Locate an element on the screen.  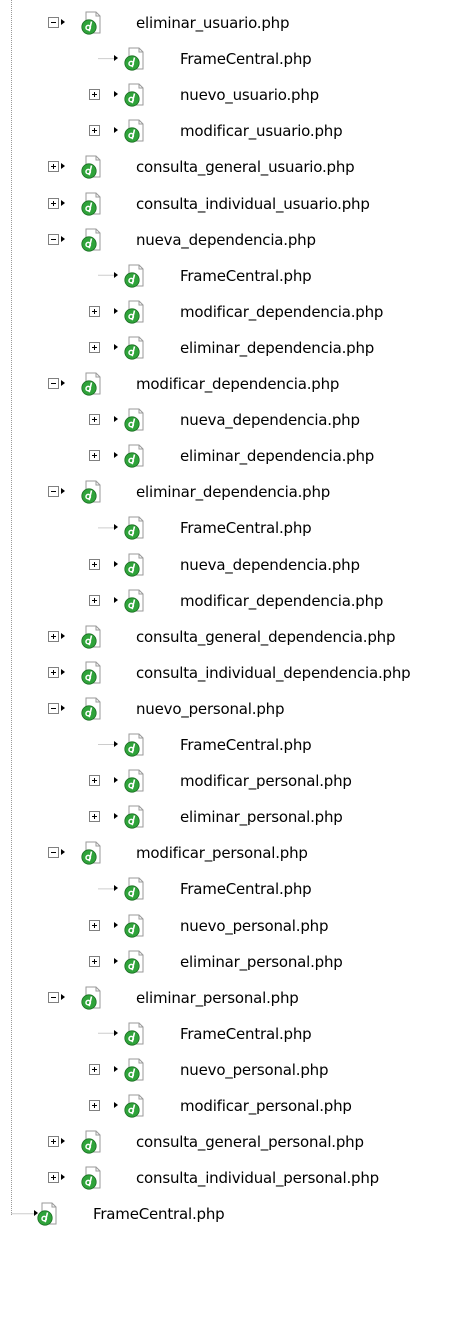
tree-item: consulta_individual_personal.php is located at coordinates (235, 1179).